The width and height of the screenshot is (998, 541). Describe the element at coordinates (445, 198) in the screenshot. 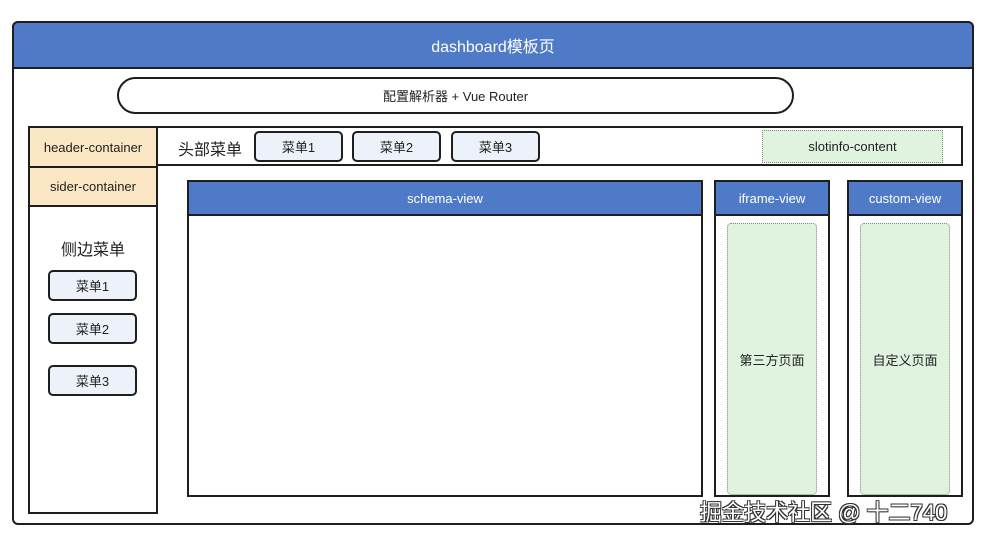

I see `schema-view-title: schema-view` at that location.